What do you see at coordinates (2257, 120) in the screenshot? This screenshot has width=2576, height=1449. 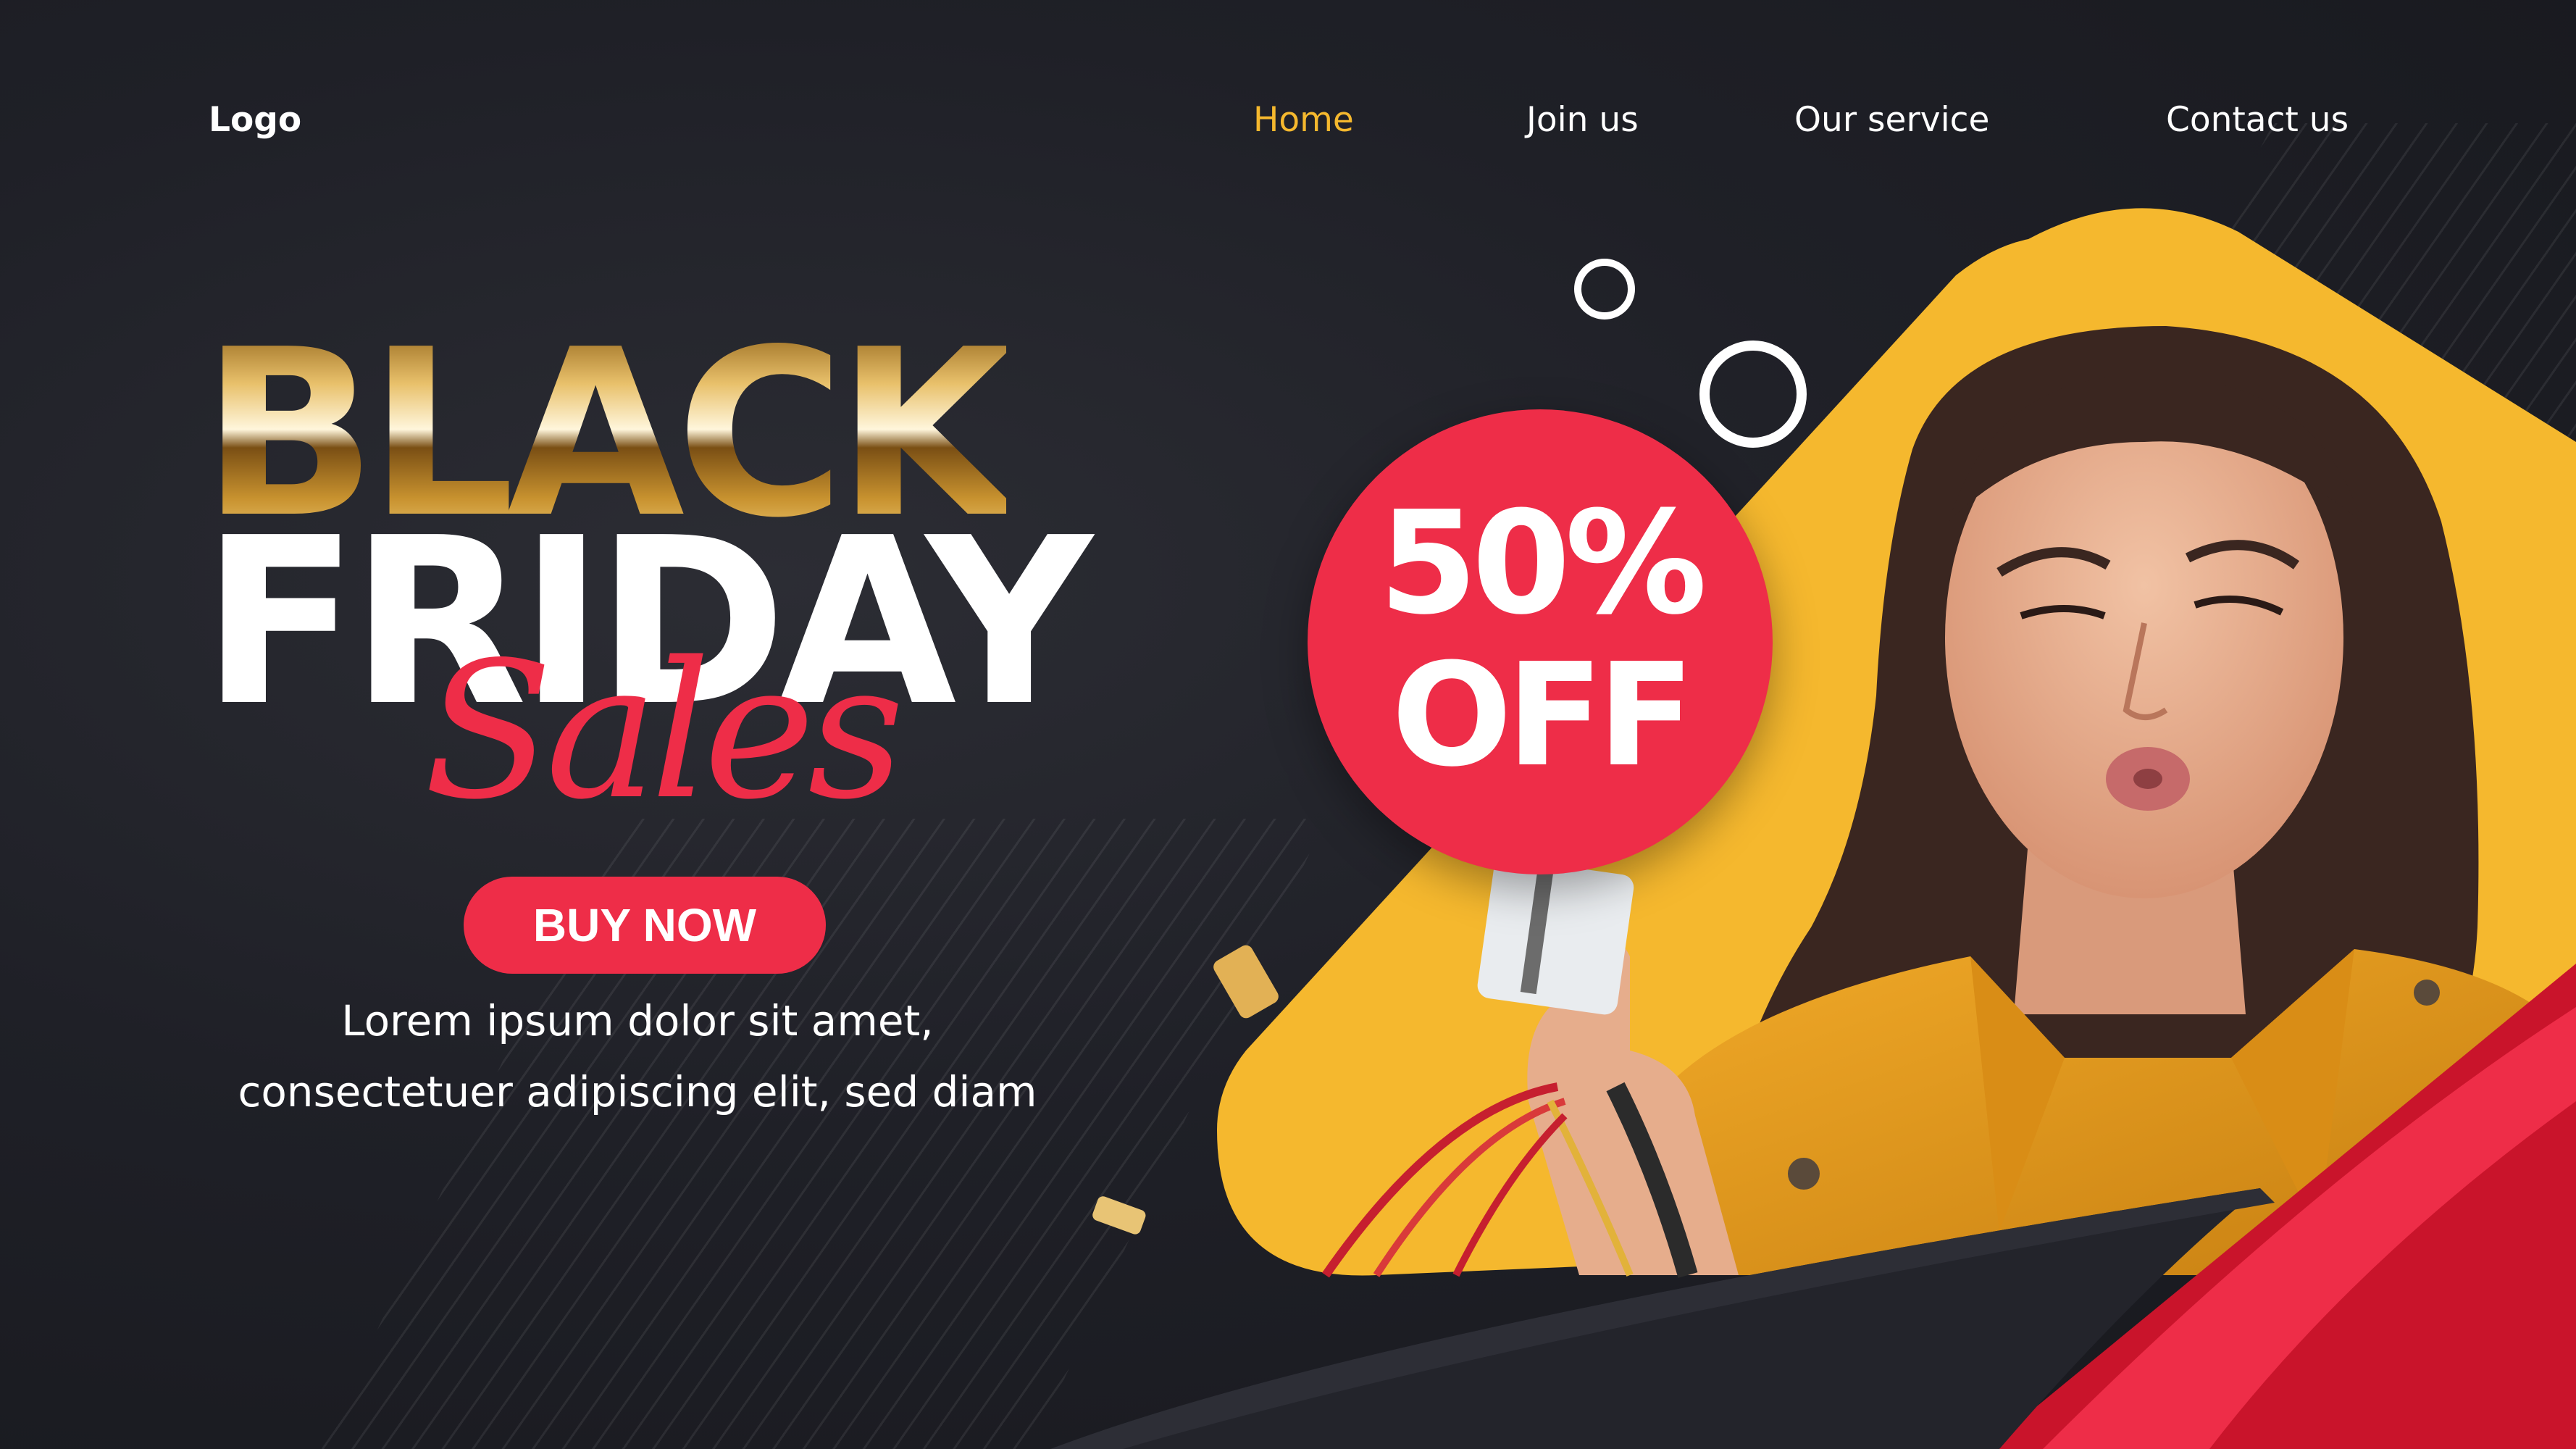 I see `nav-item-contact-us: Contact us` at bounding box center [2257, 120].